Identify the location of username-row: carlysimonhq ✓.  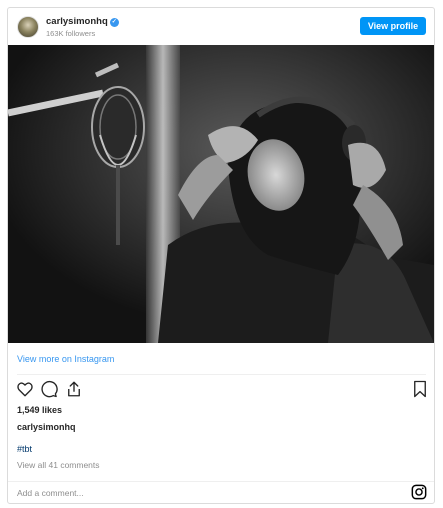
(82, 21).